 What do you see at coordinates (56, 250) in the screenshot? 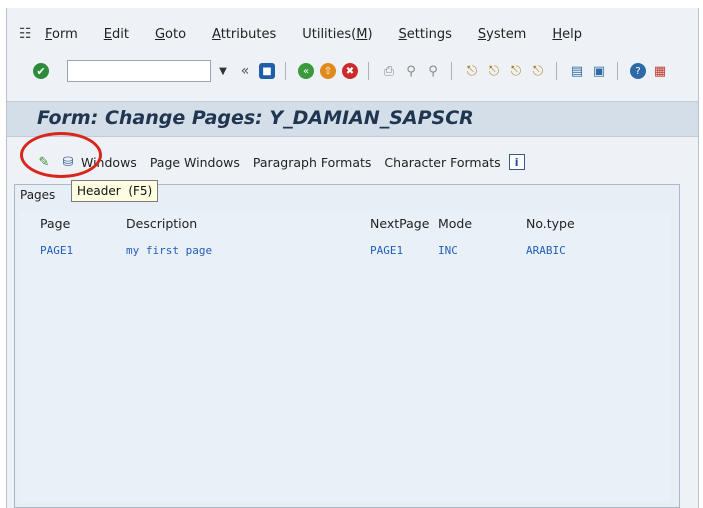
I see `table-cell-page: PAGE1` at bounding box center [56, 250].